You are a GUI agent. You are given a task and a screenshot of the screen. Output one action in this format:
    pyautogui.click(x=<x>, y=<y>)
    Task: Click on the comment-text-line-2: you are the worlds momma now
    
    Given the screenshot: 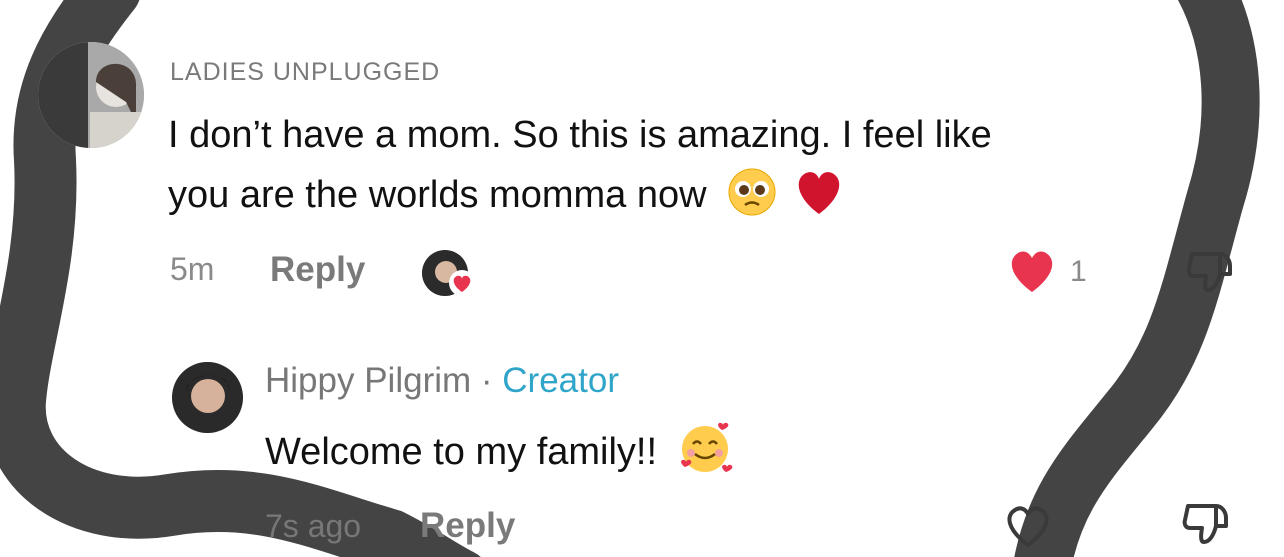 What is the action you would take?
    pyautogui.click(x=507, y=195)
    